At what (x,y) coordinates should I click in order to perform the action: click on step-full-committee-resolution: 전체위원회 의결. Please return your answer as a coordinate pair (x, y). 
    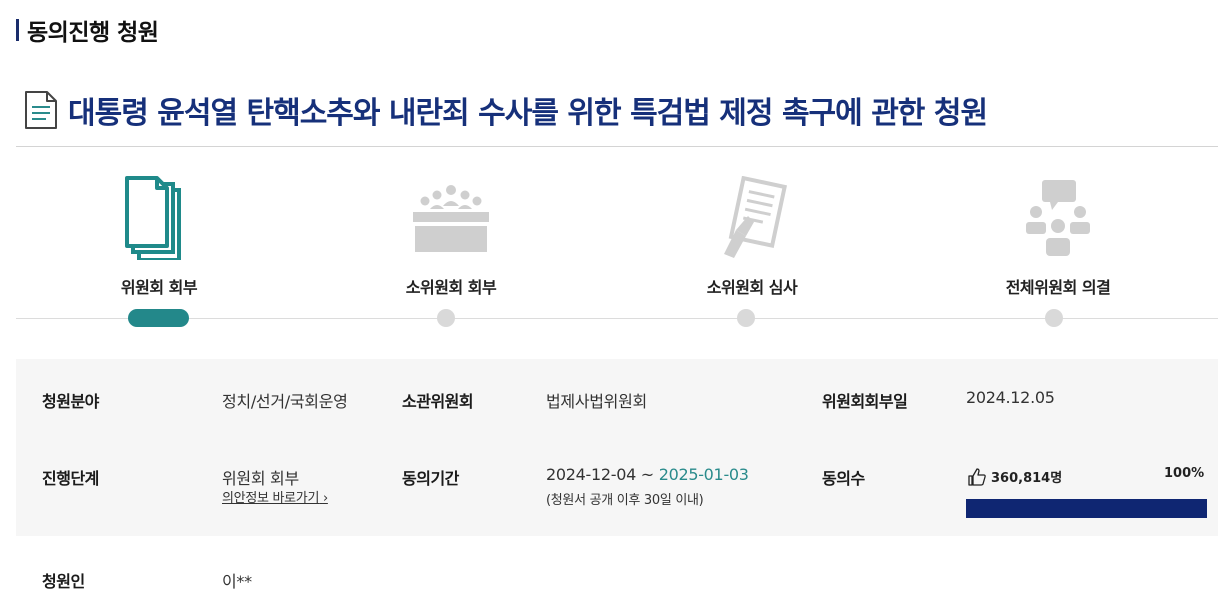
    Looking at the image, I should click on (1058, 237).